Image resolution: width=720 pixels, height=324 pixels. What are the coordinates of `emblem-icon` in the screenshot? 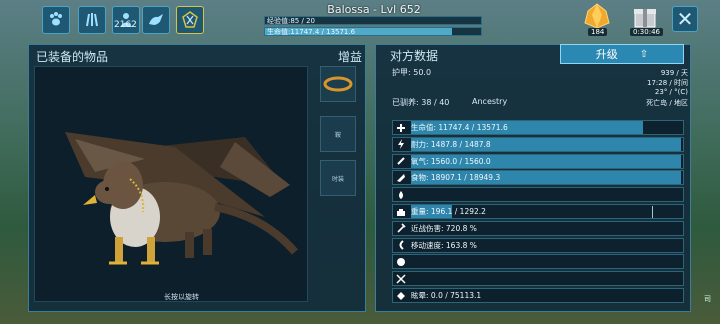 It's located at (190, 20).